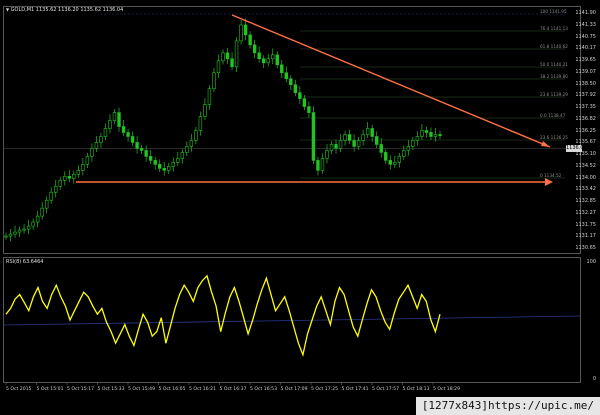  What do you see at coordinates (585, 95) in the screenshot?
I see `price-axis-label: 1137.92` at bounding box center [585, 95].